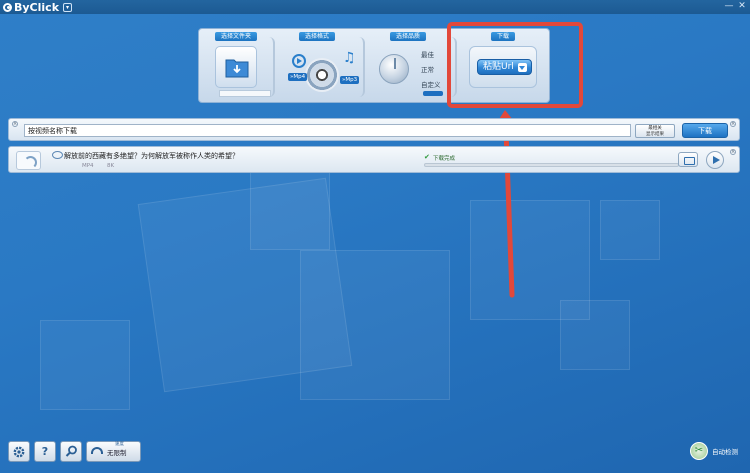 The image size is (750, 473). Describe the element at coordinates (394, 69) in the screenshot. I see `quality-knob` at that location.